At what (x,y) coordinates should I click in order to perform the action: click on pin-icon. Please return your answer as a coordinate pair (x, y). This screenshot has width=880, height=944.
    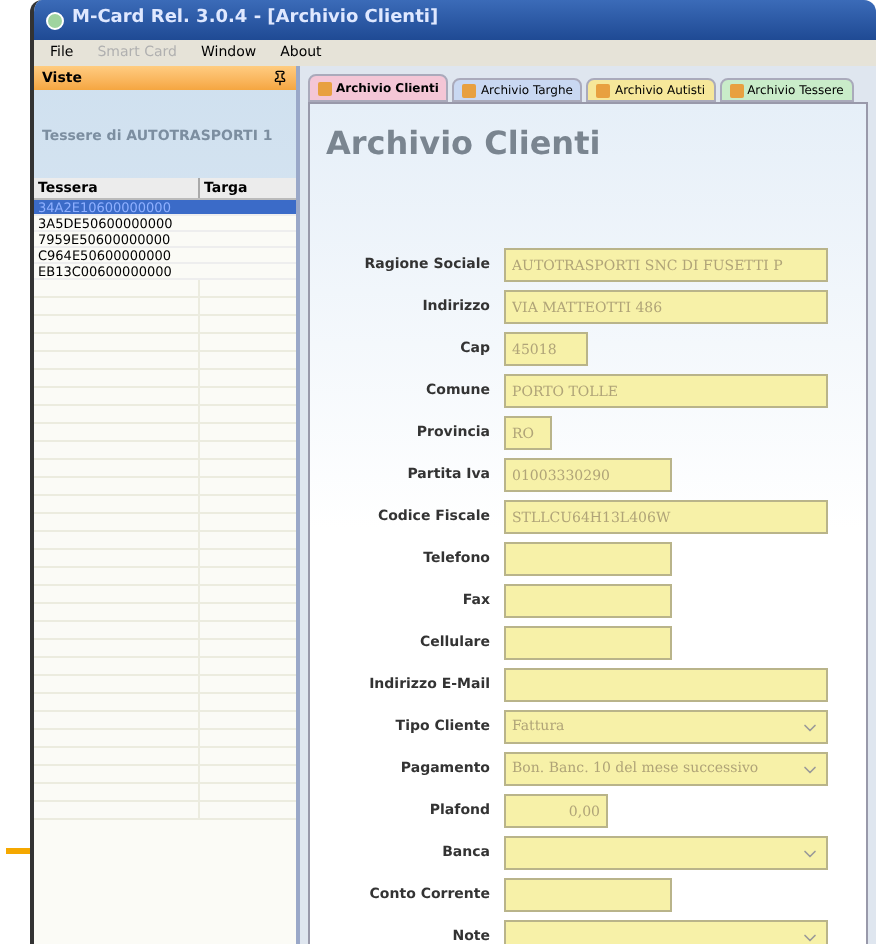
    Looking at the image, I should click on (280, 78).